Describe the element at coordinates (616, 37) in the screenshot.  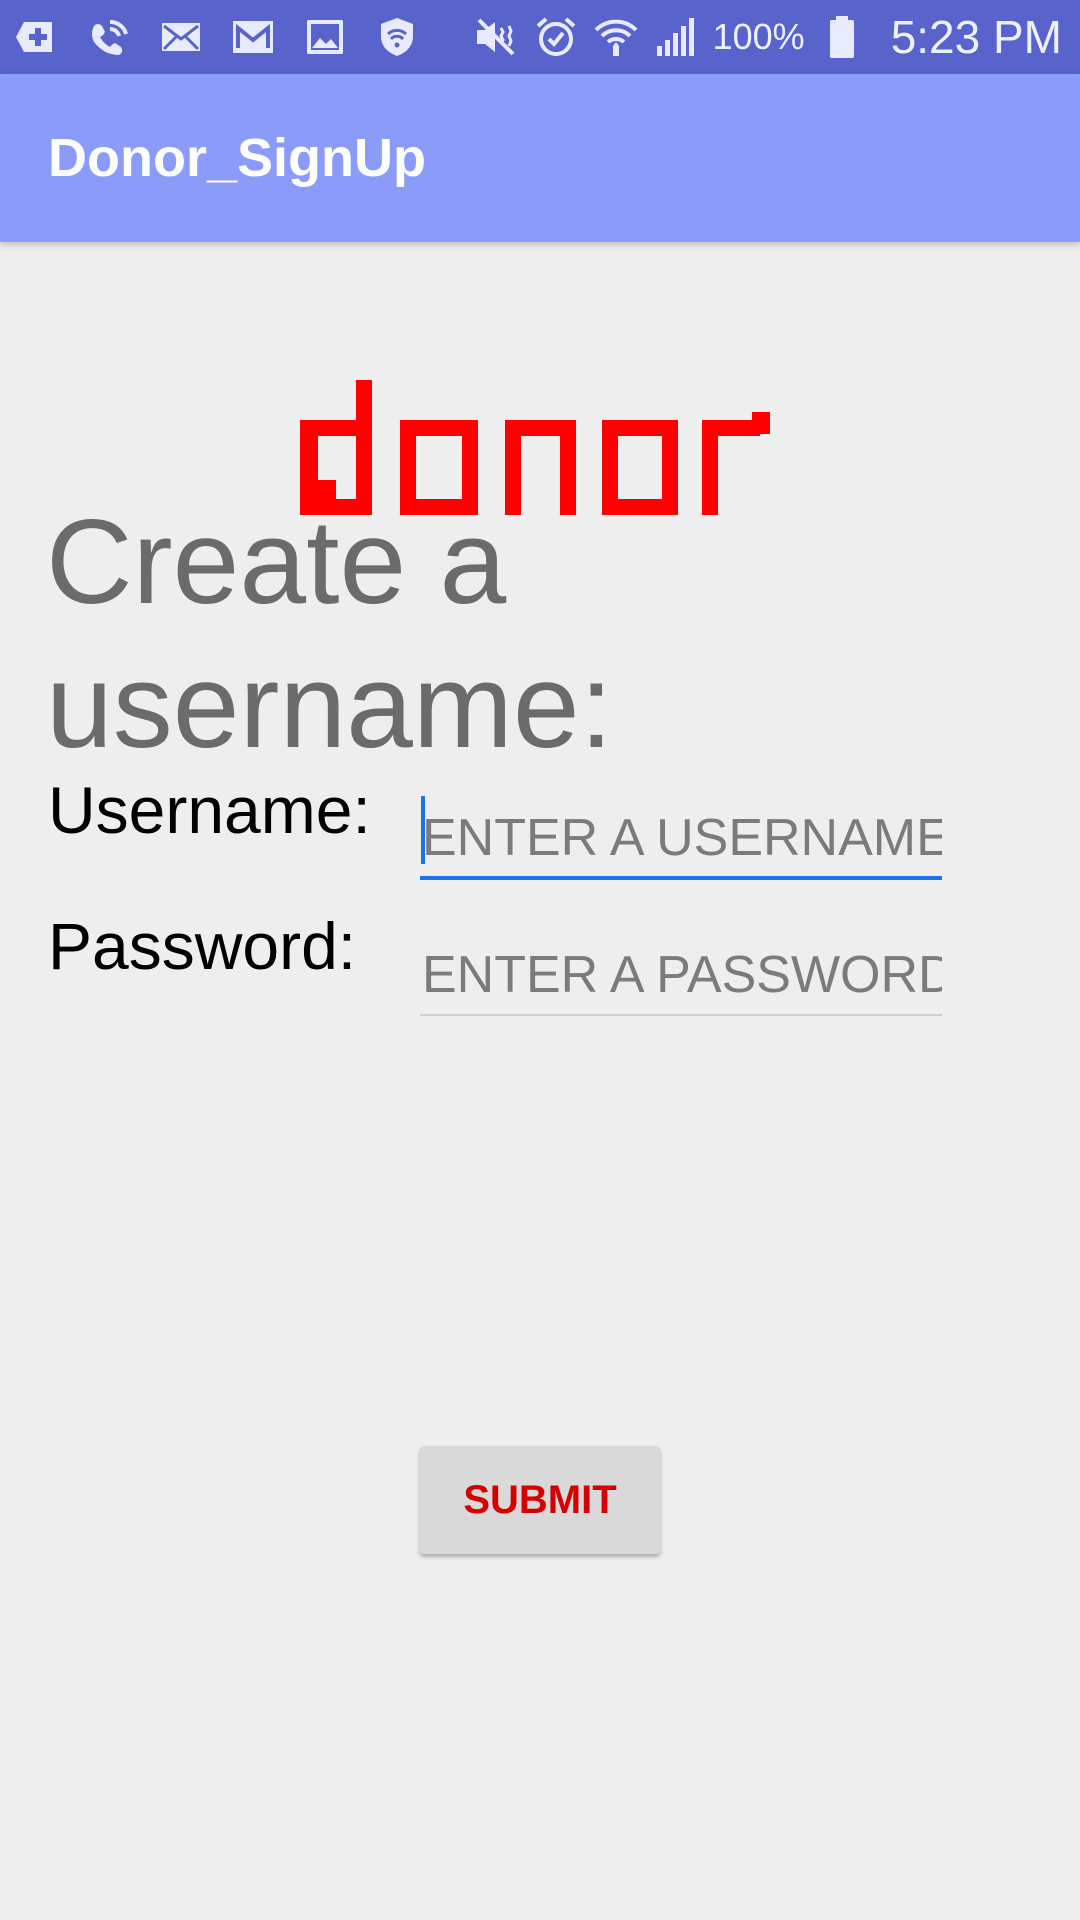
I see `wifi-icon` at that location.